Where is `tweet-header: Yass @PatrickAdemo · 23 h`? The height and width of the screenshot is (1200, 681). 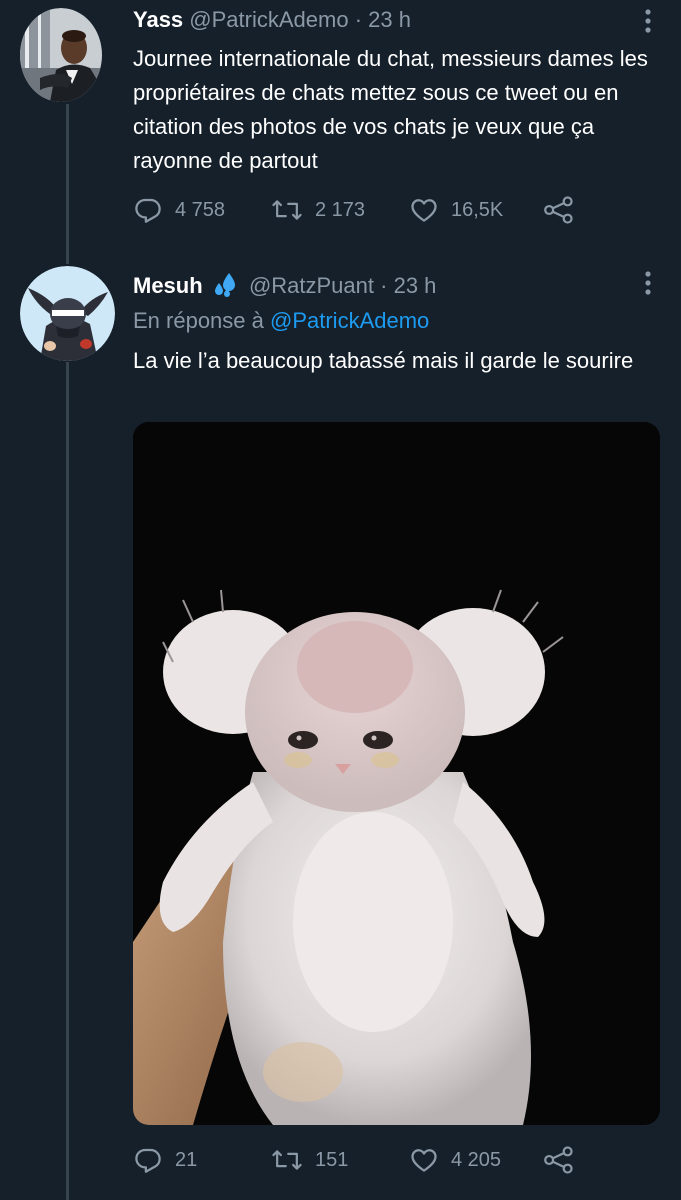
tweet-header: Yass @PatrickAdemo · 23 h is located at coordinates (272, 20).